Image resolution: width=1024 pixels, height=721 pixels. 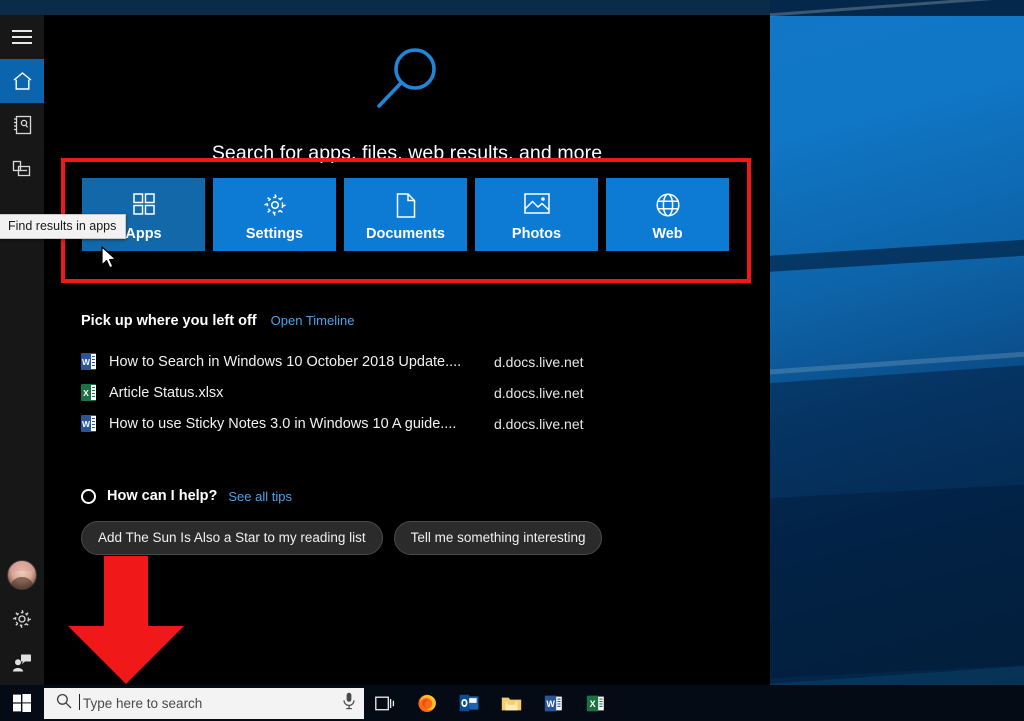 I want to click on firefox-icon, so click(x=427, y=703).